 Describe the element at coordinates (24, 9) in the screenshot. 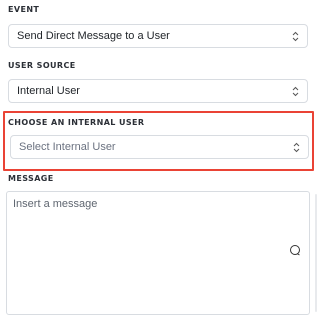

I see `event-label: EVENT` at that location.